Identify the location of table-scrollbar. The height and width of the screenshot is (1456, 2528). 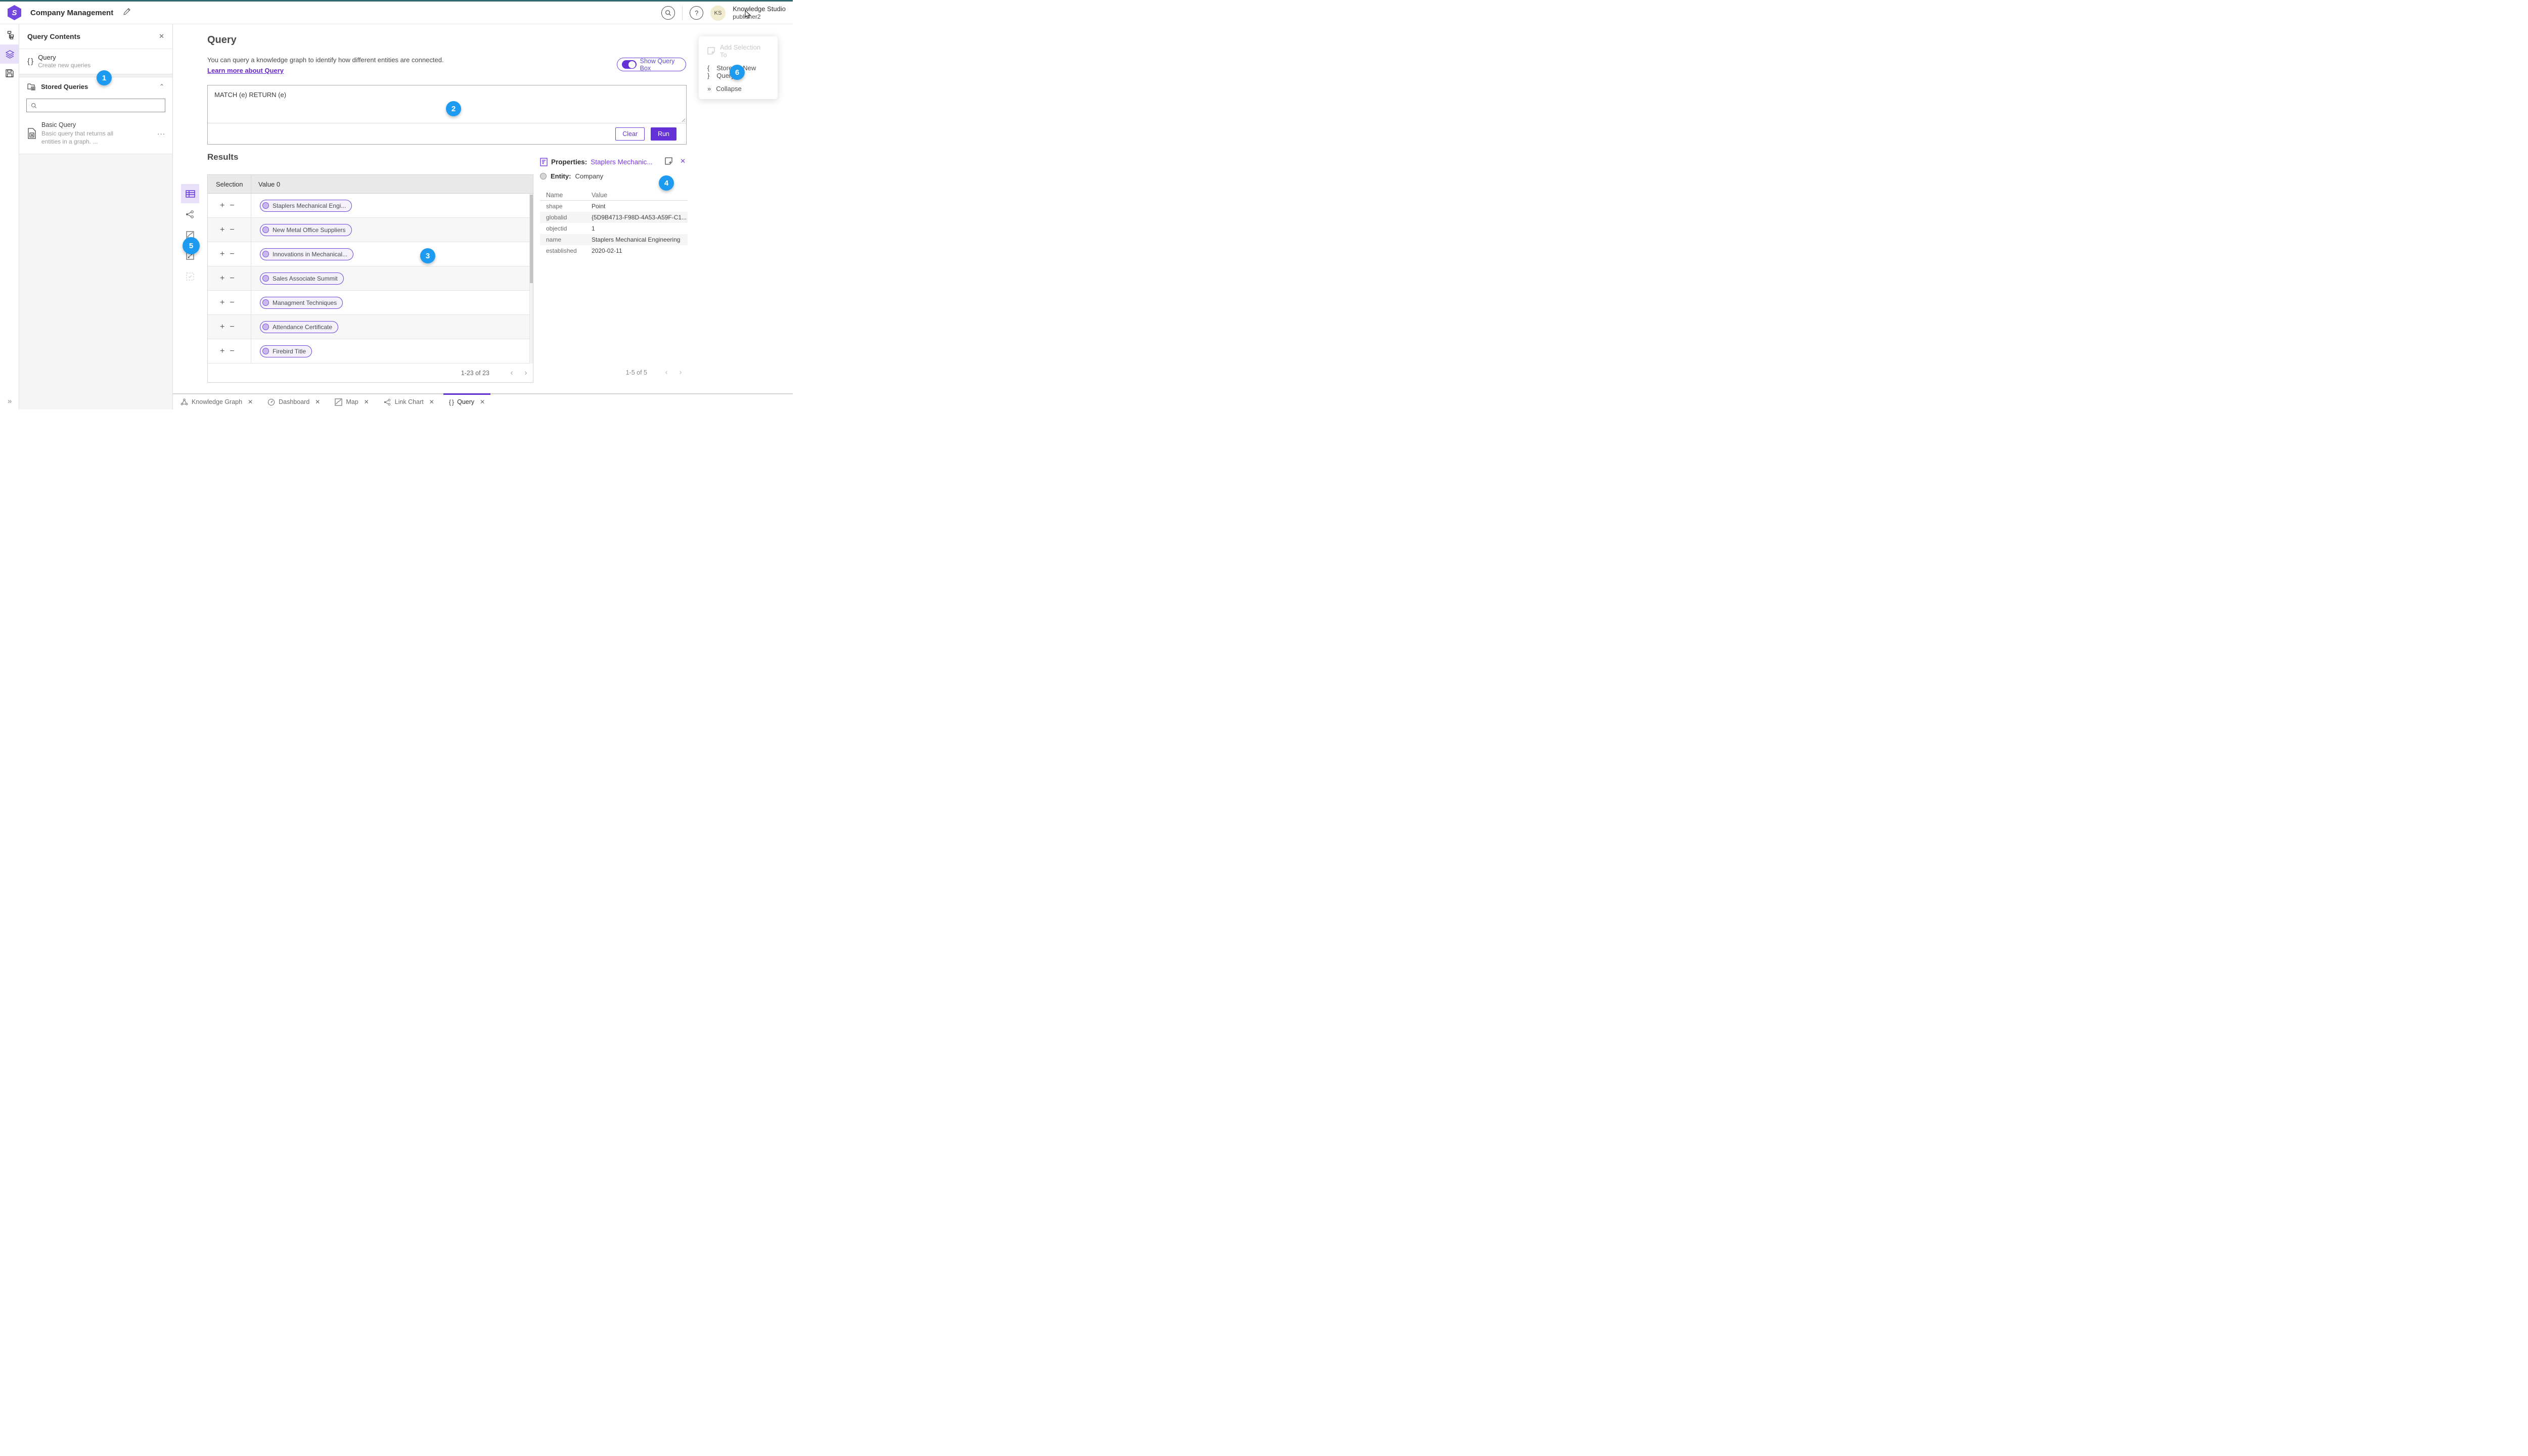
(531, 278).